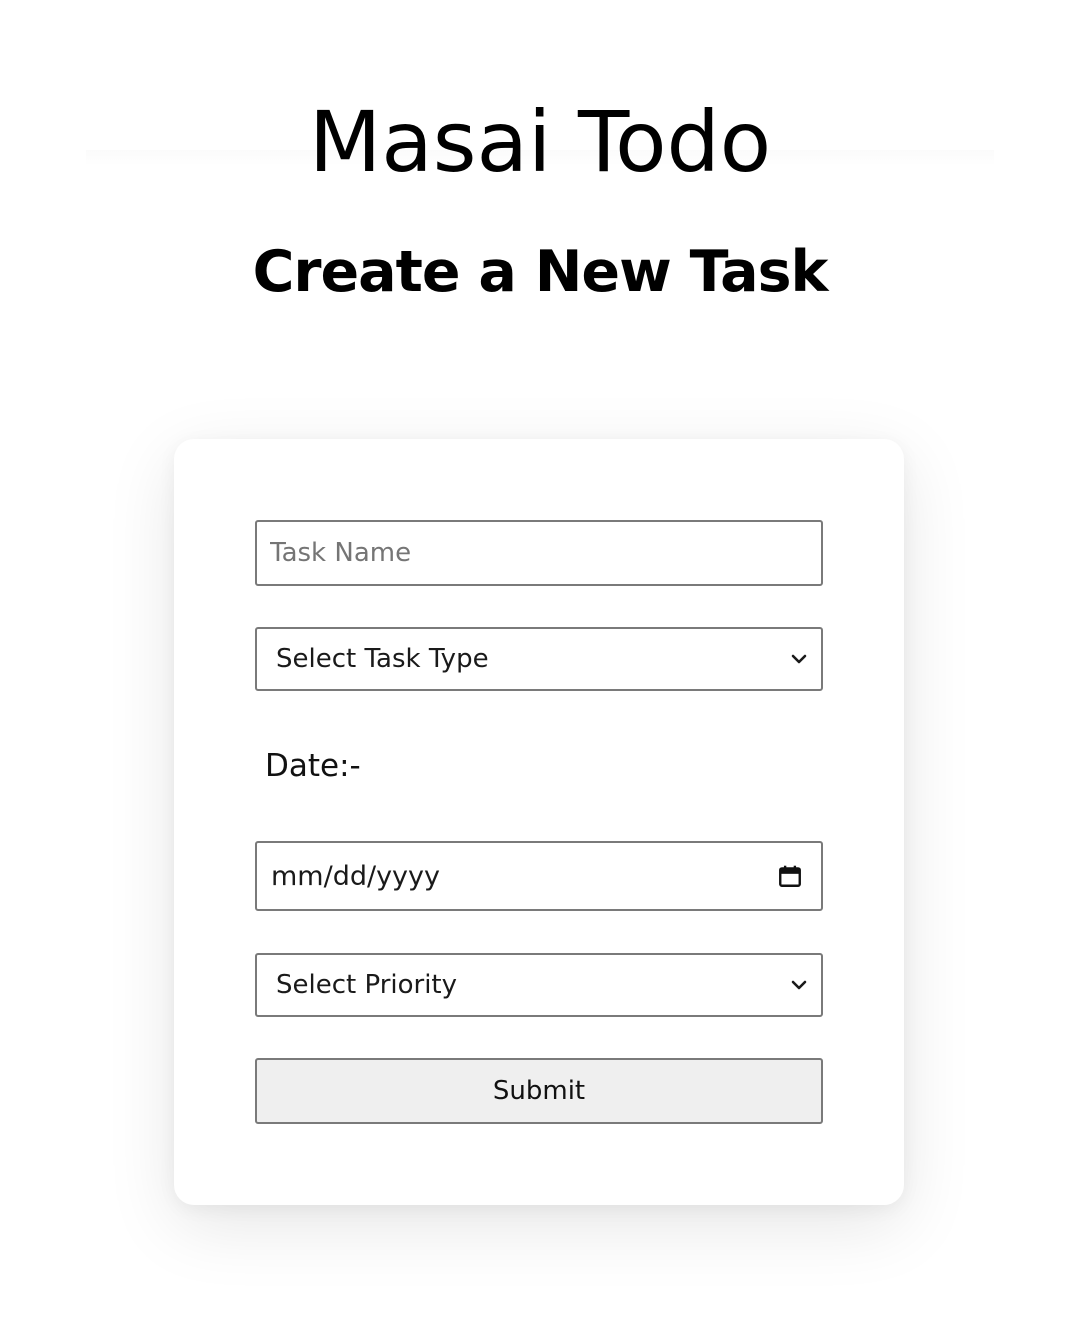  Describe the element at coordinates (539, 985) in the screenshot. I see `priority-select: Select Priority` at that location.